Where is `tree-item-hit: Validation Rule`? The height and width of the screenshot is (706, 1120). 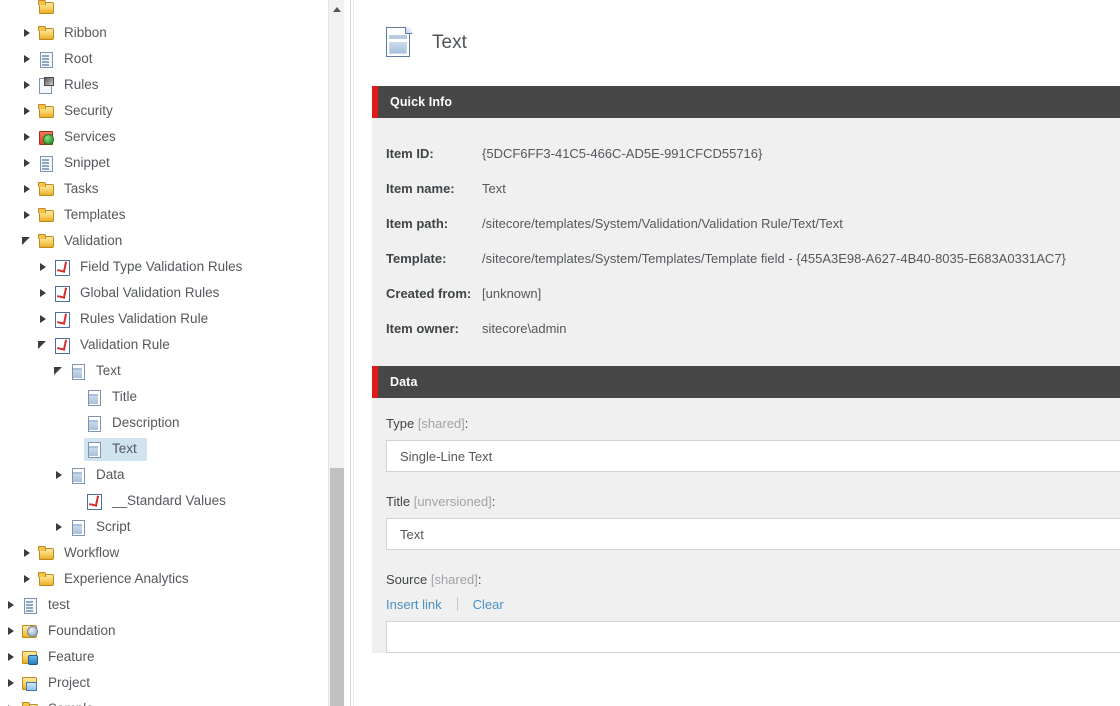
tree-item-hit: Validation Rule is located at coordinates (116, 345).